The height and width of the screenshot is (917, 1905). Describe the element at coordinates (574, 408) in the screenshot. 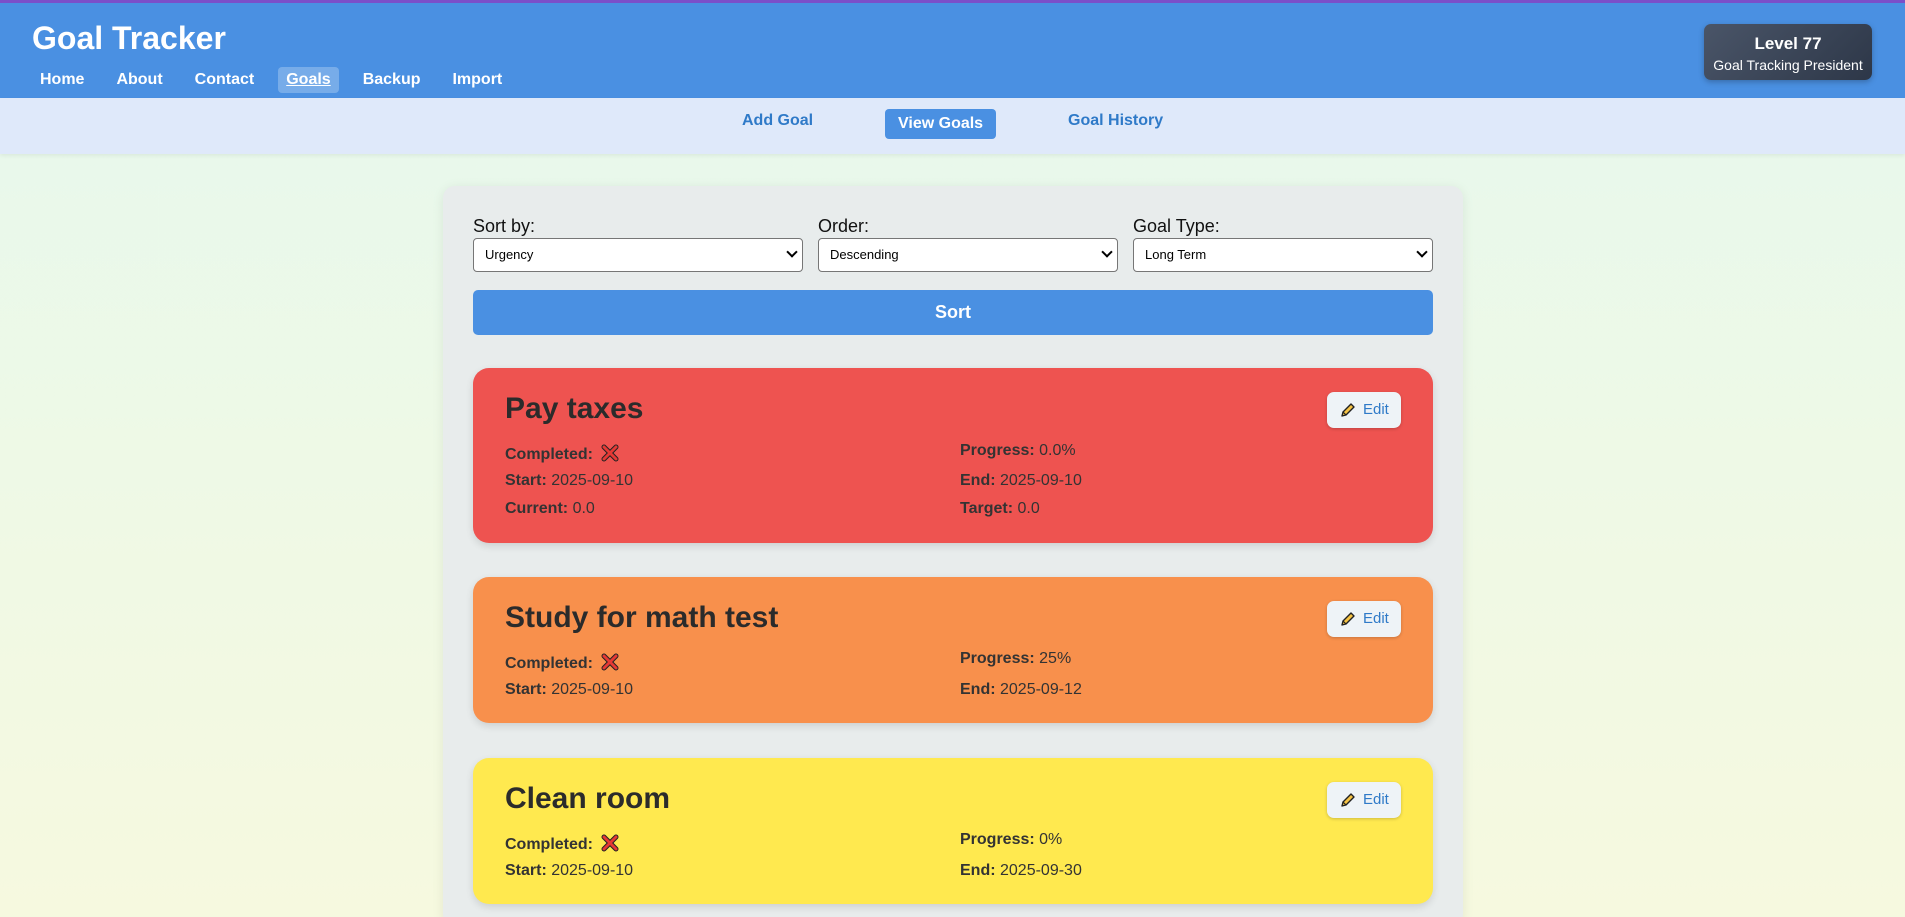

I see `goal-title: Pay taxes` at that location.